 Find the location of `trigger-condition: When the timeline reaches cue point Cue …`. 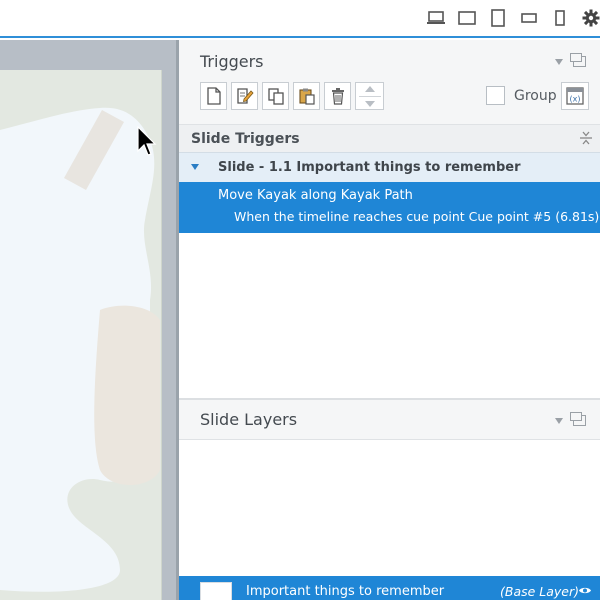

trigger-condition: When the timeline reaches cue point Cue … is located at coordinates (417, 216).